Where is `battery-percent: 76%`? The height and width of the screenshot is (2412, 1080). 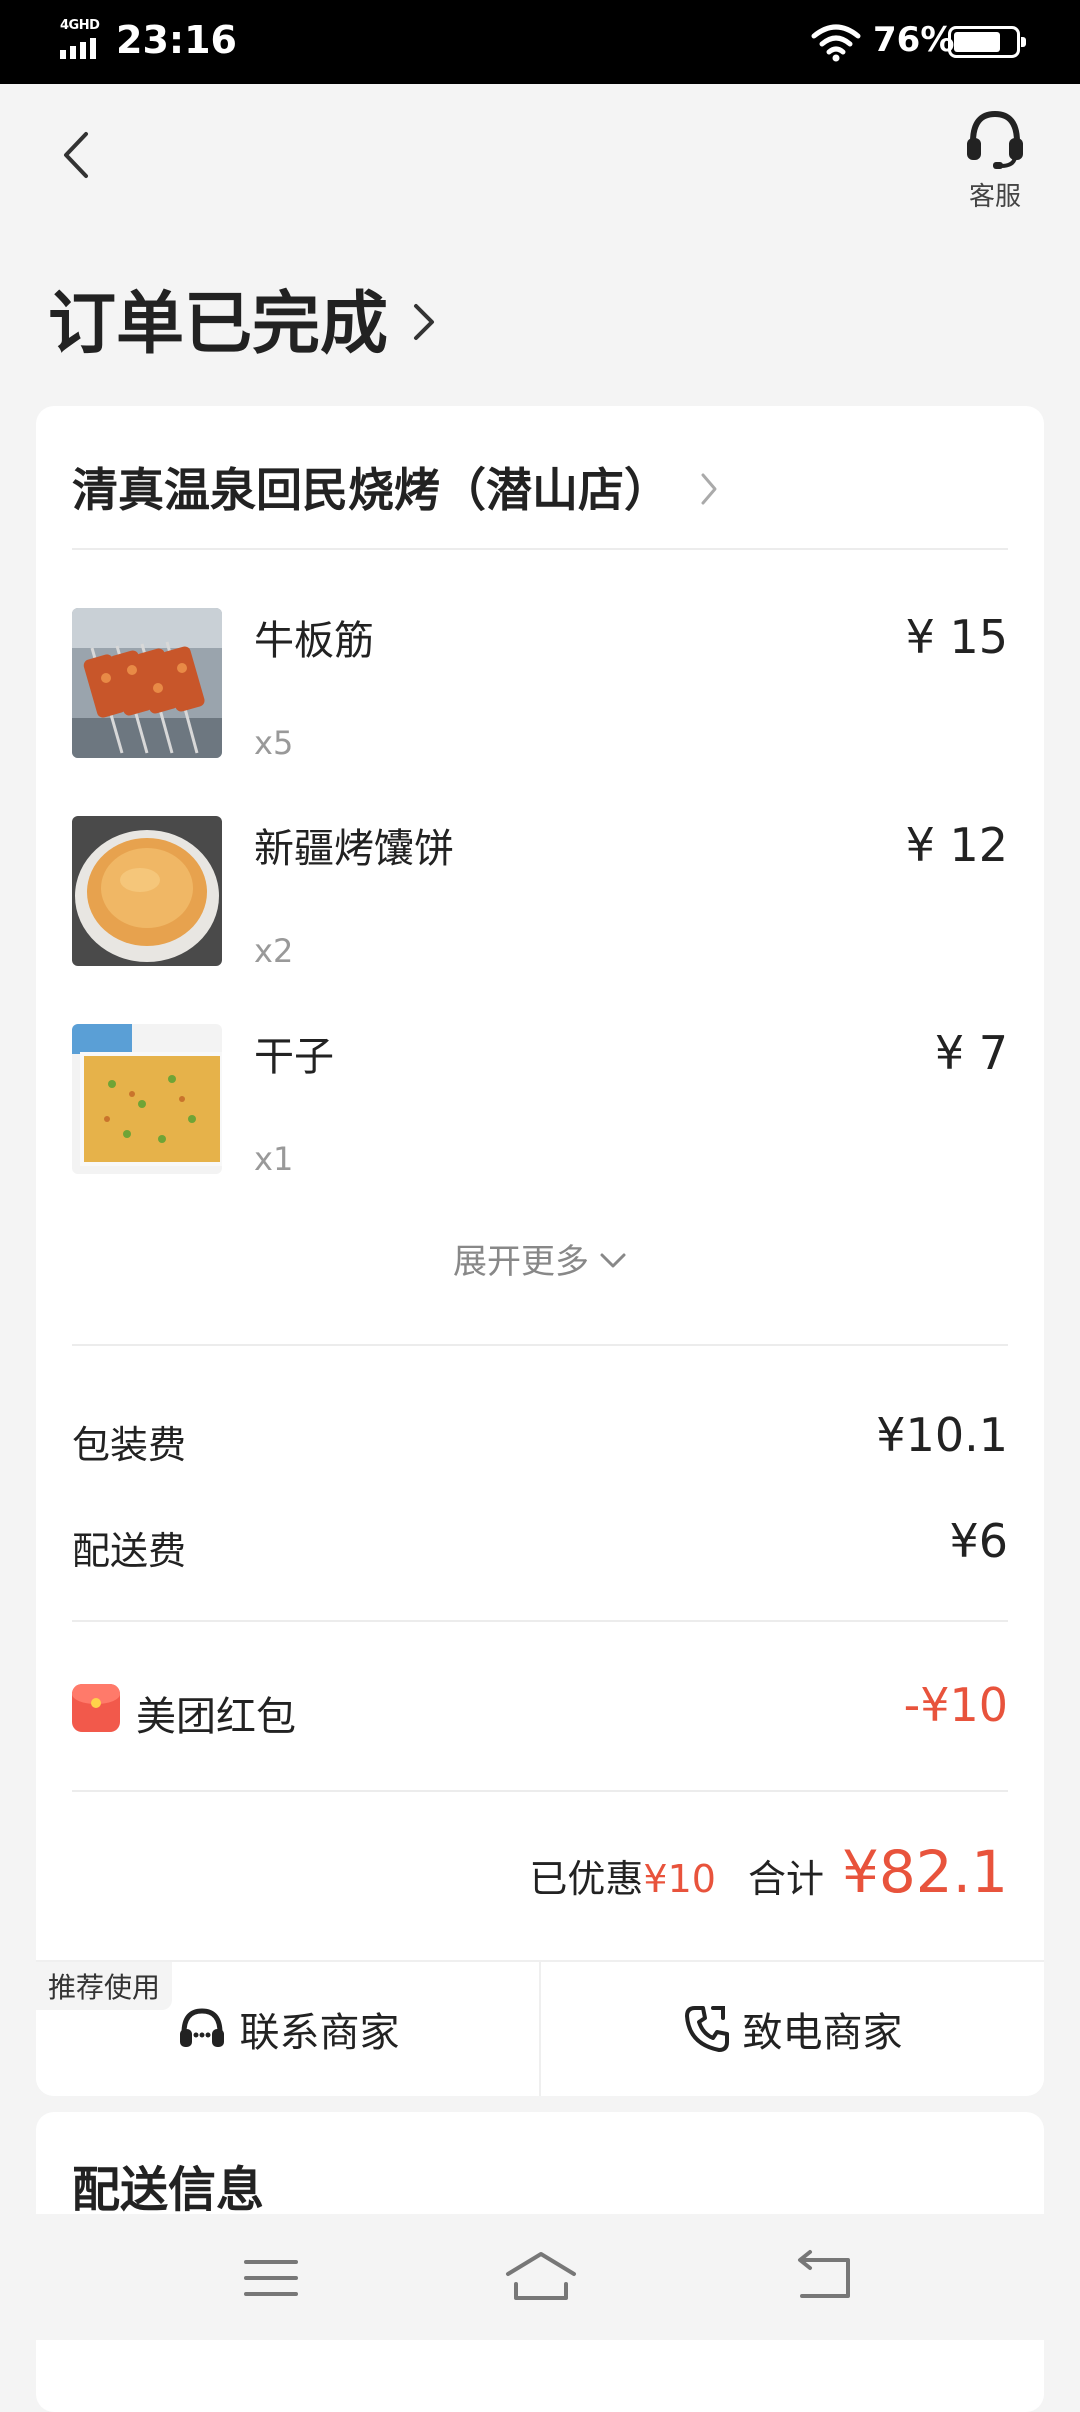 battery-percent: 76% is located at coordinates (914, 40).